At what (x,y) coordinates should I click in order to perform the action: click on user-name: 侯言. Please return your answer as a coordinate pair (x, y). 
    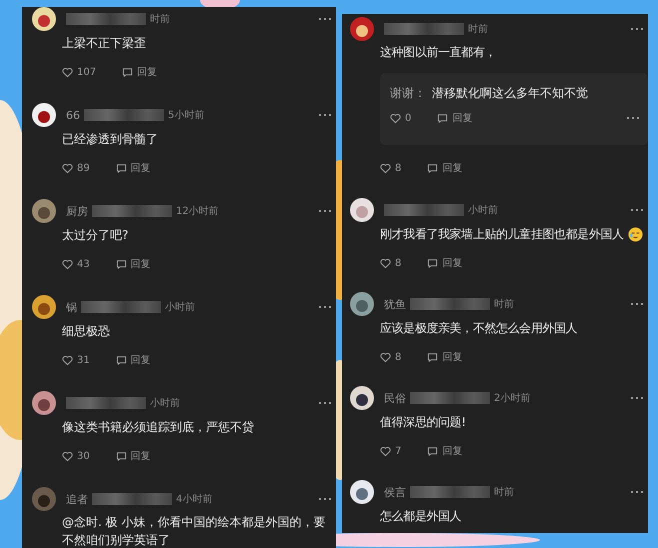
    Looking at the image, I should click on (395, 492).